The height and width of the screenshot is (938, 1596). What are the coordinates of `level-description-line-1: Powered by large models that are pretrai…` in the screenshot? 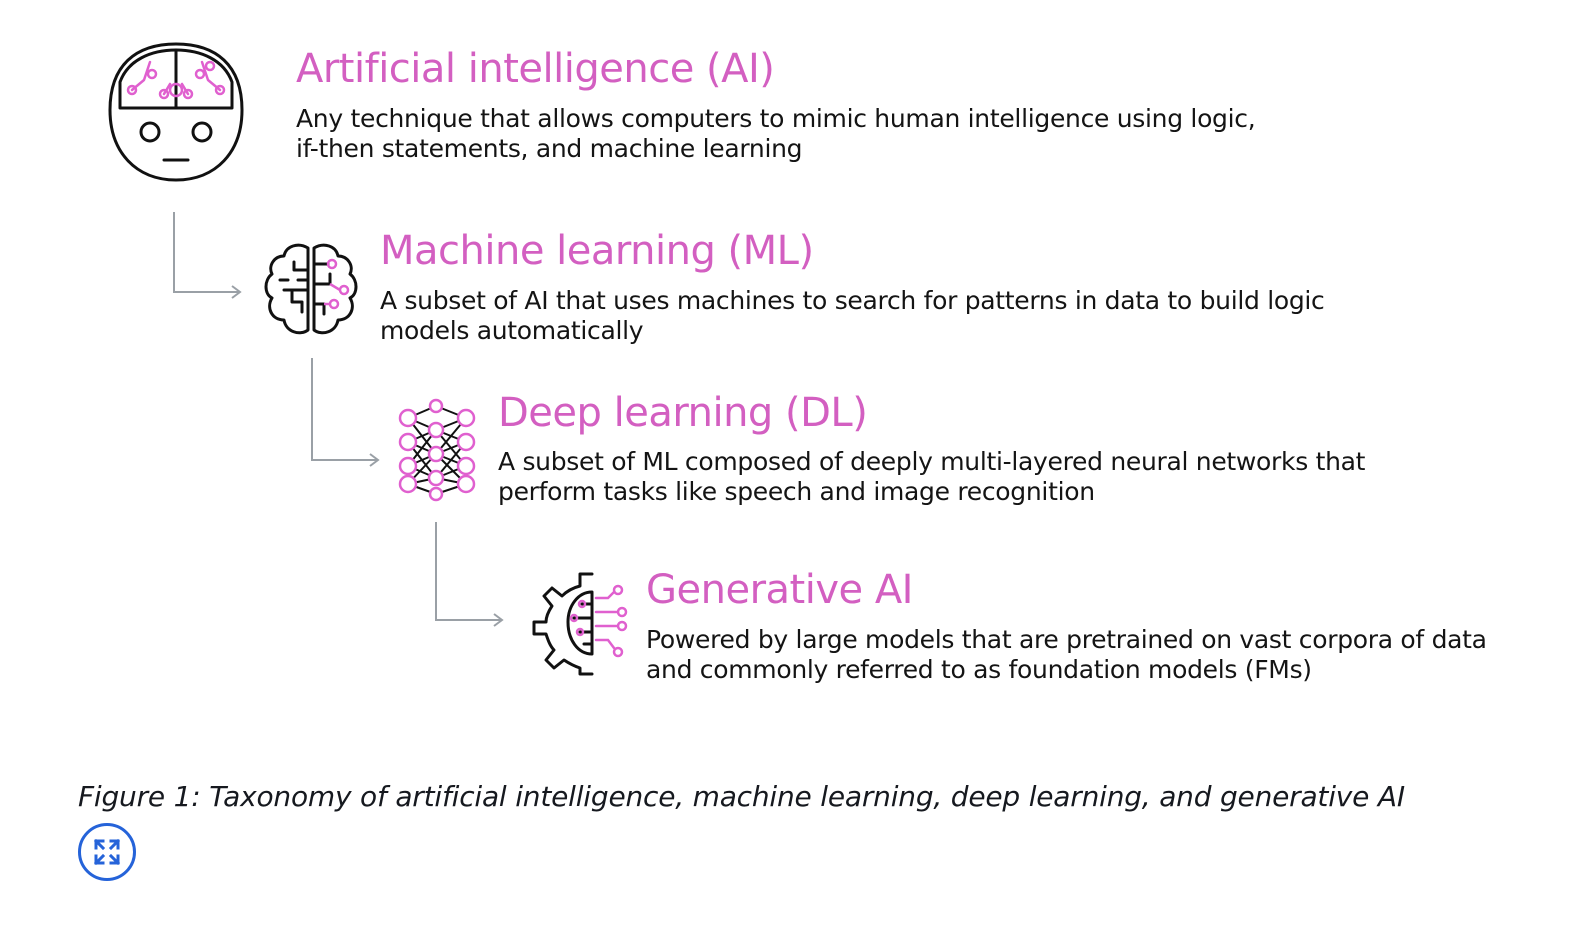 It's located at (1066, 639).